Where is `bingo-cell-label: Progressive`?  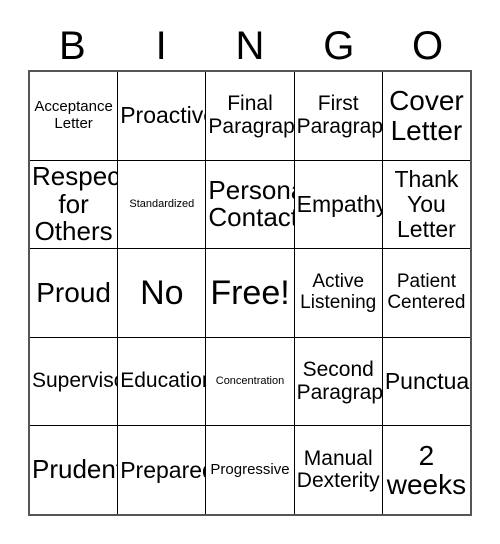
bingo-cell-label: Progressive is located at coordinates (250, 469).